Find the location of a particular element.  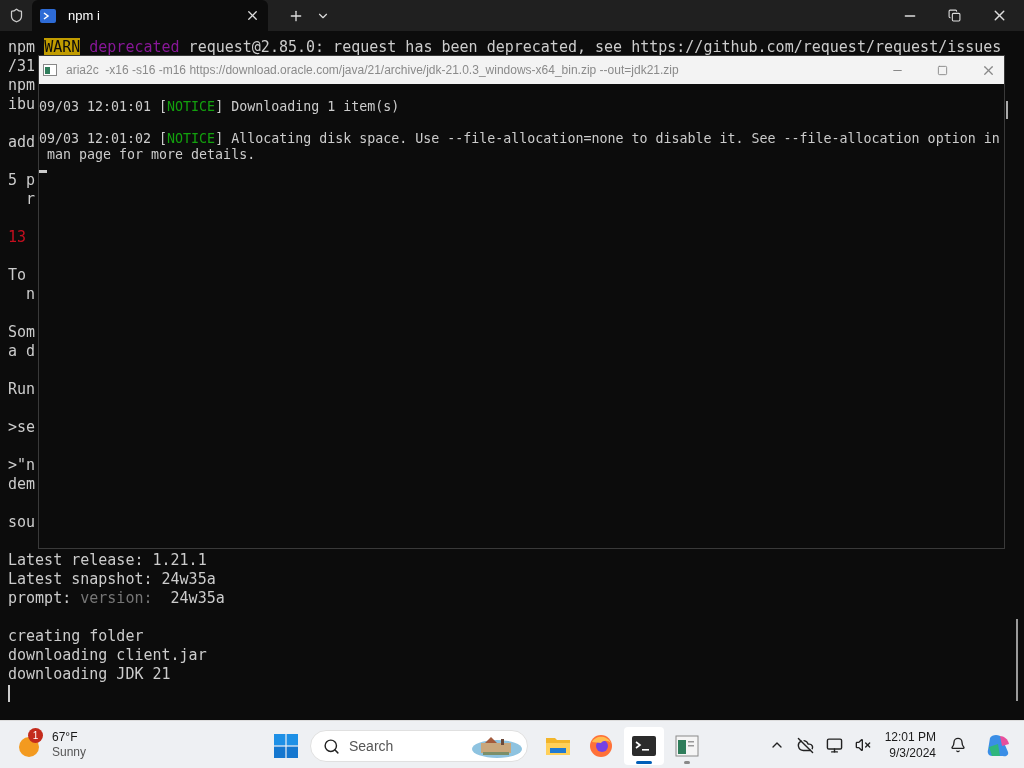

copilot-icon is located at coordinates (999, 745).